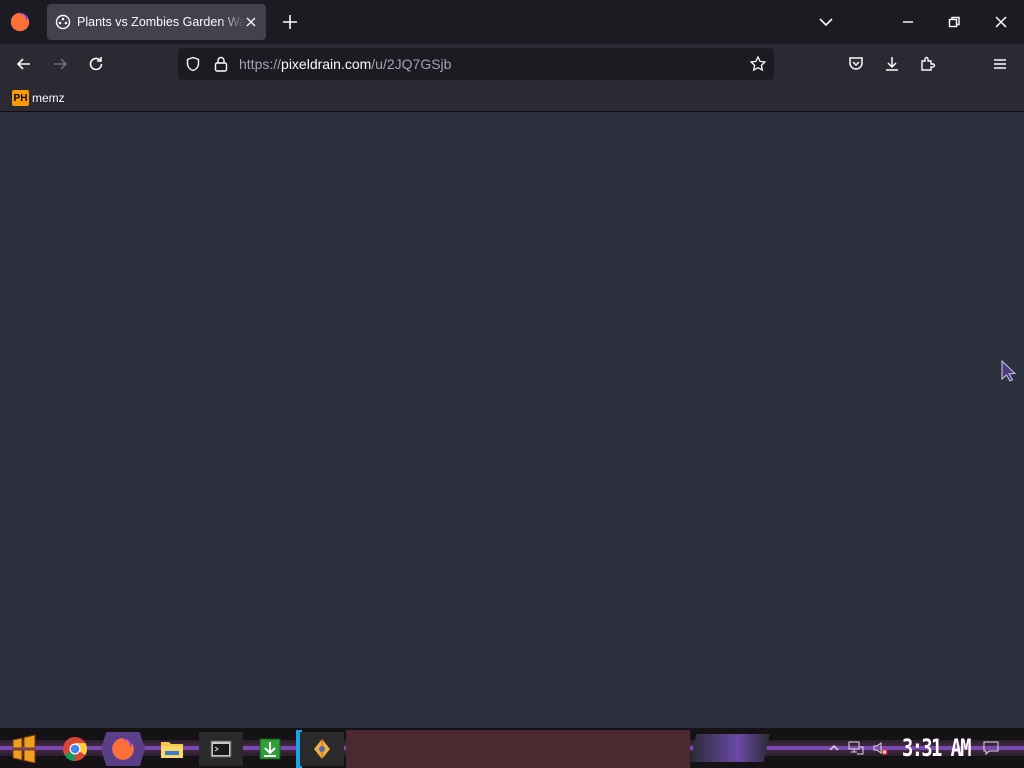 Image resolution: width=1024 pixels, height=768 pixels. I want to click on downloads-button, so click(892, 64).